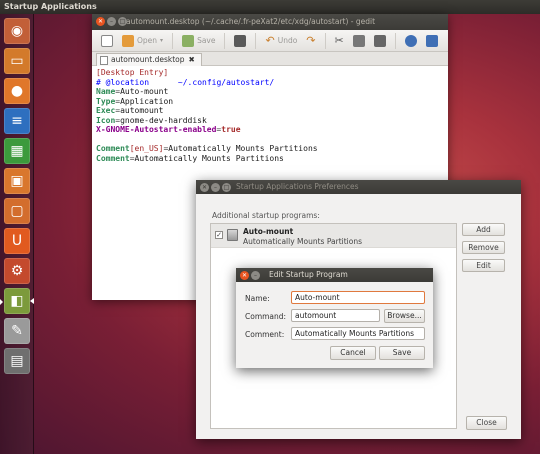  Describe the element at coordinates (380, 41) in the screenshot. I see `paste-button` at that location.